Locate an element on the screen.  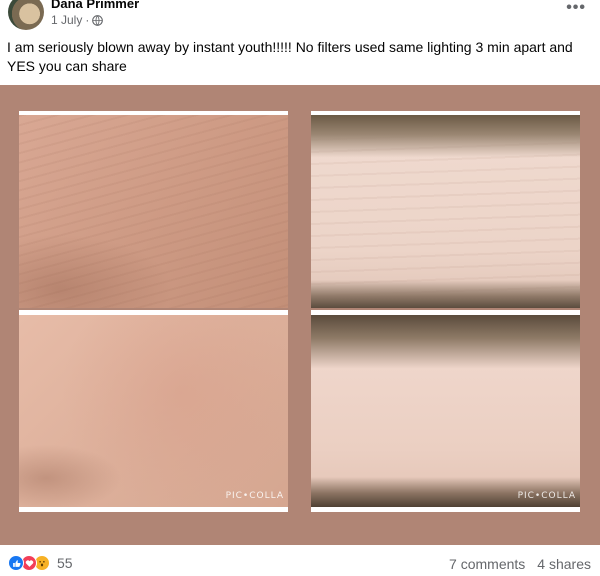
like-icon is located at coordinates (16, 563).